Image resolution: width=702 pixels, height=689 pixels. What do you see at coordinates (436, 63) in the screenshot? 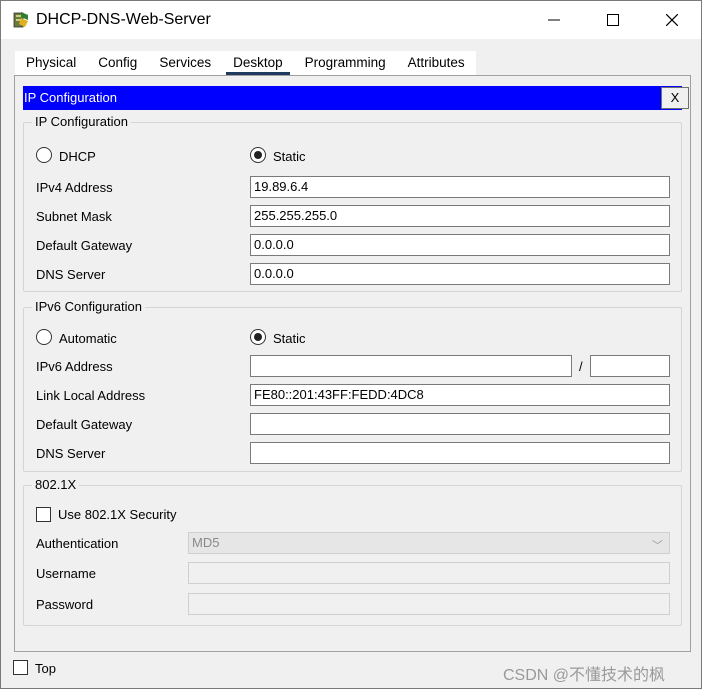
I see `tab-attributes: Attributes` at bounding box center [436, 63].